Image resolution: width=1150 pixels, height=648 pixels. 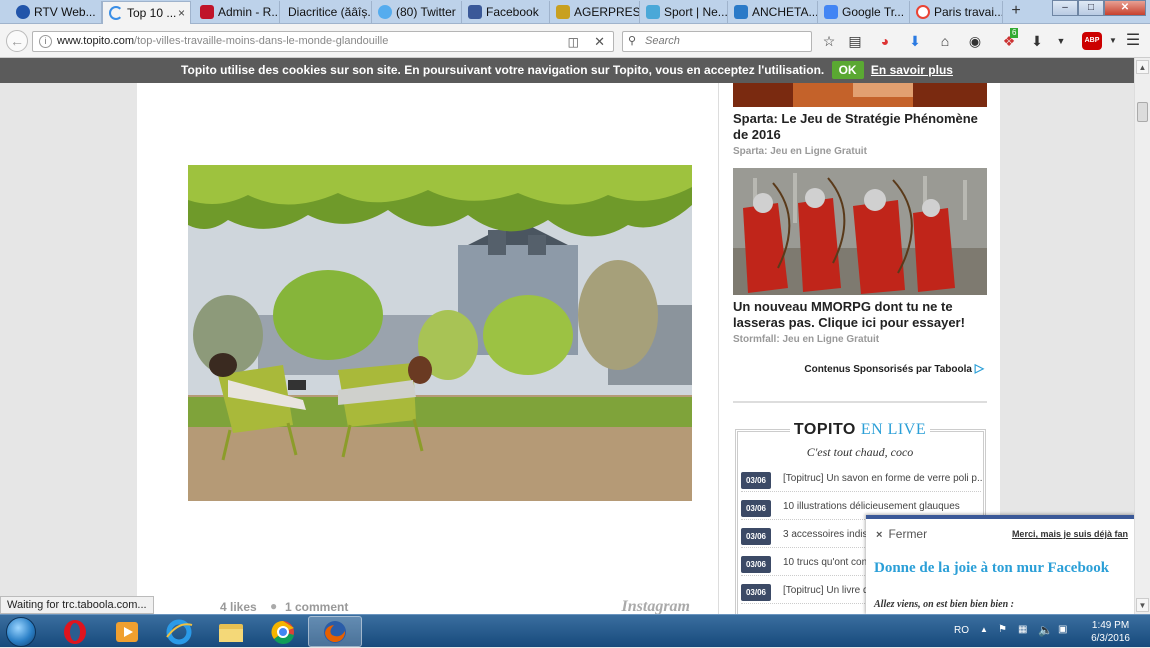 What do you see at coordinates (1016, 11) in the screenshot?
I see `new-tab-button: +` at bounding box center [1016, 11].